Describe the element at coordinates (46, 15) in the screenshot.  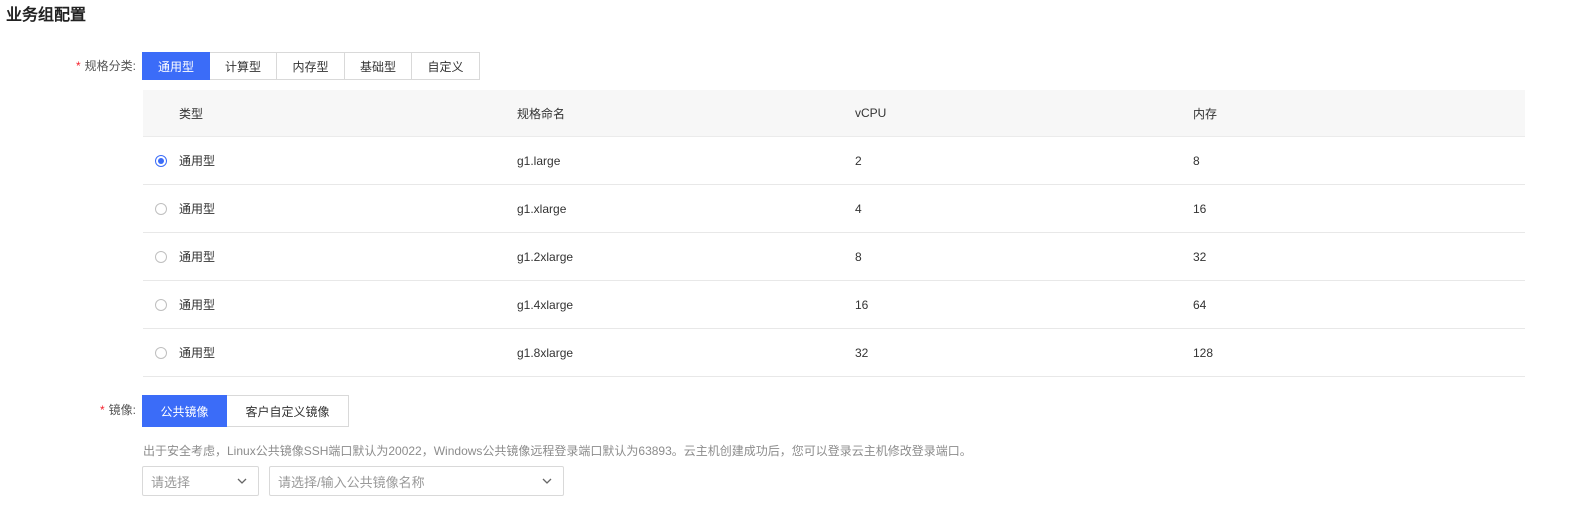
I see `section-title: 业务组配置` at that location.